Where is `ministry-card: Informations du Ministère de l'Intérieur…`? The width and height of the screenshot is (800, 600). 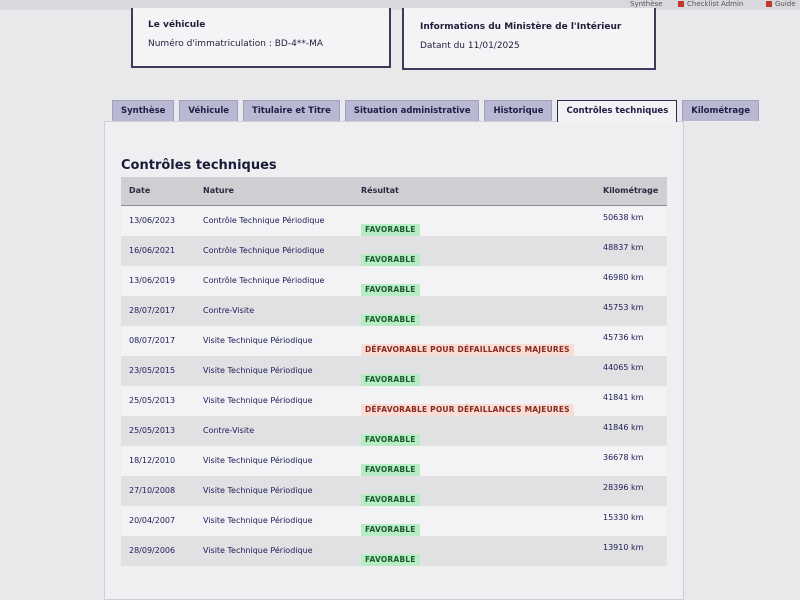 ministry-card: Informations du Ministère de l'Intérieur… is located at coordinates (529, 39).